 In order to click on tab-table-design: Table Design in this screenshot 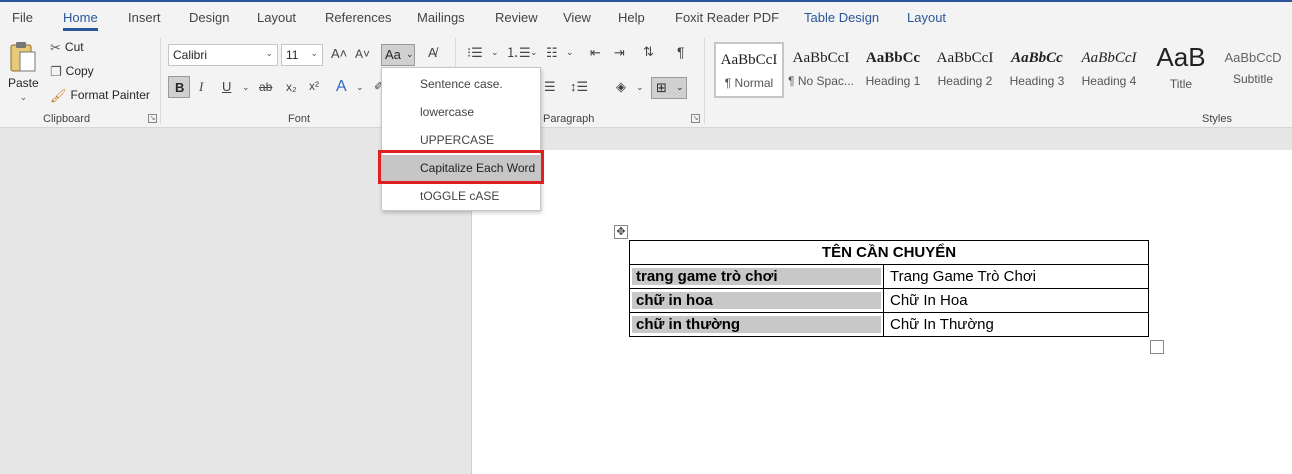, I will do `click(841, 17)`.